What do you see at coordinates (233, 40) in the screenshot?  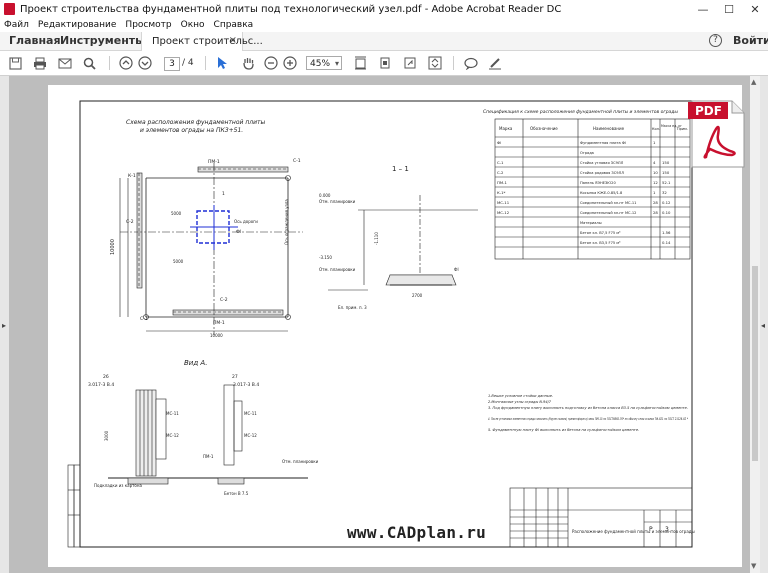 I see `tab-close-icon: ×` at bounding box center [233, 40].